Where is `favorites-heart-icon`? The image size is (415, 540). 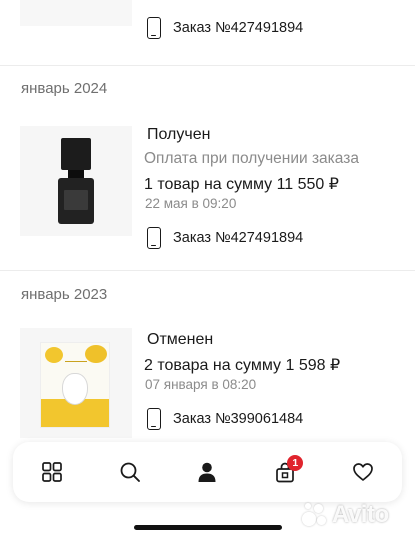 favorites-heart-icon is located at coordinates (363, 472).